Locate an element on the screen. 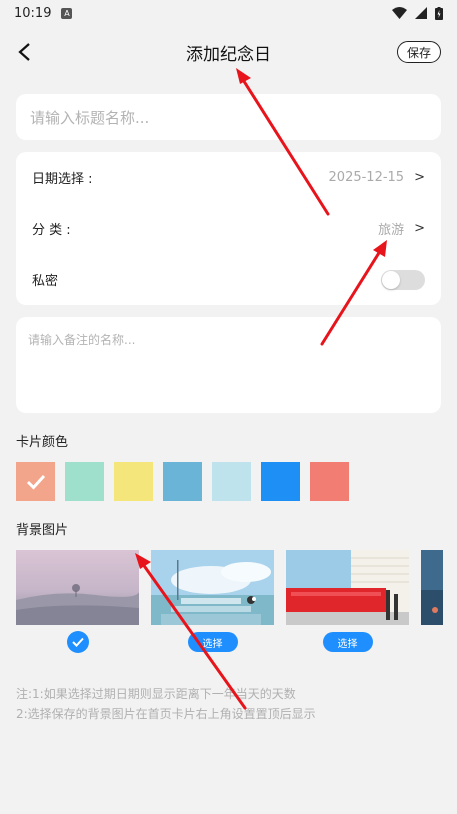 This screenshot has width=457, height=814. notification-icon: A is located at coordinates (67, 13).